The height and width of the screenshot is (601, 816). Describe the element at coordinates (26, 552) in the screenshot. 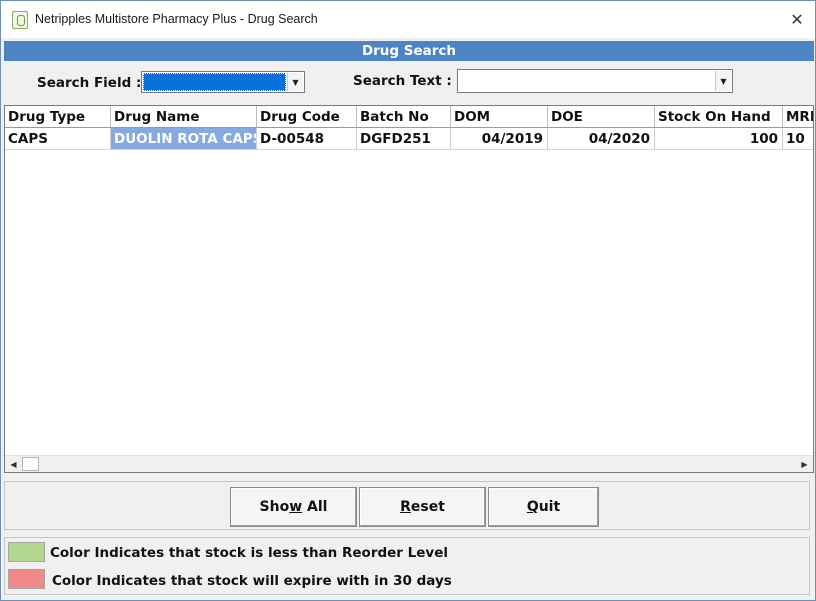

I see `low-stock-swatch` at that location.